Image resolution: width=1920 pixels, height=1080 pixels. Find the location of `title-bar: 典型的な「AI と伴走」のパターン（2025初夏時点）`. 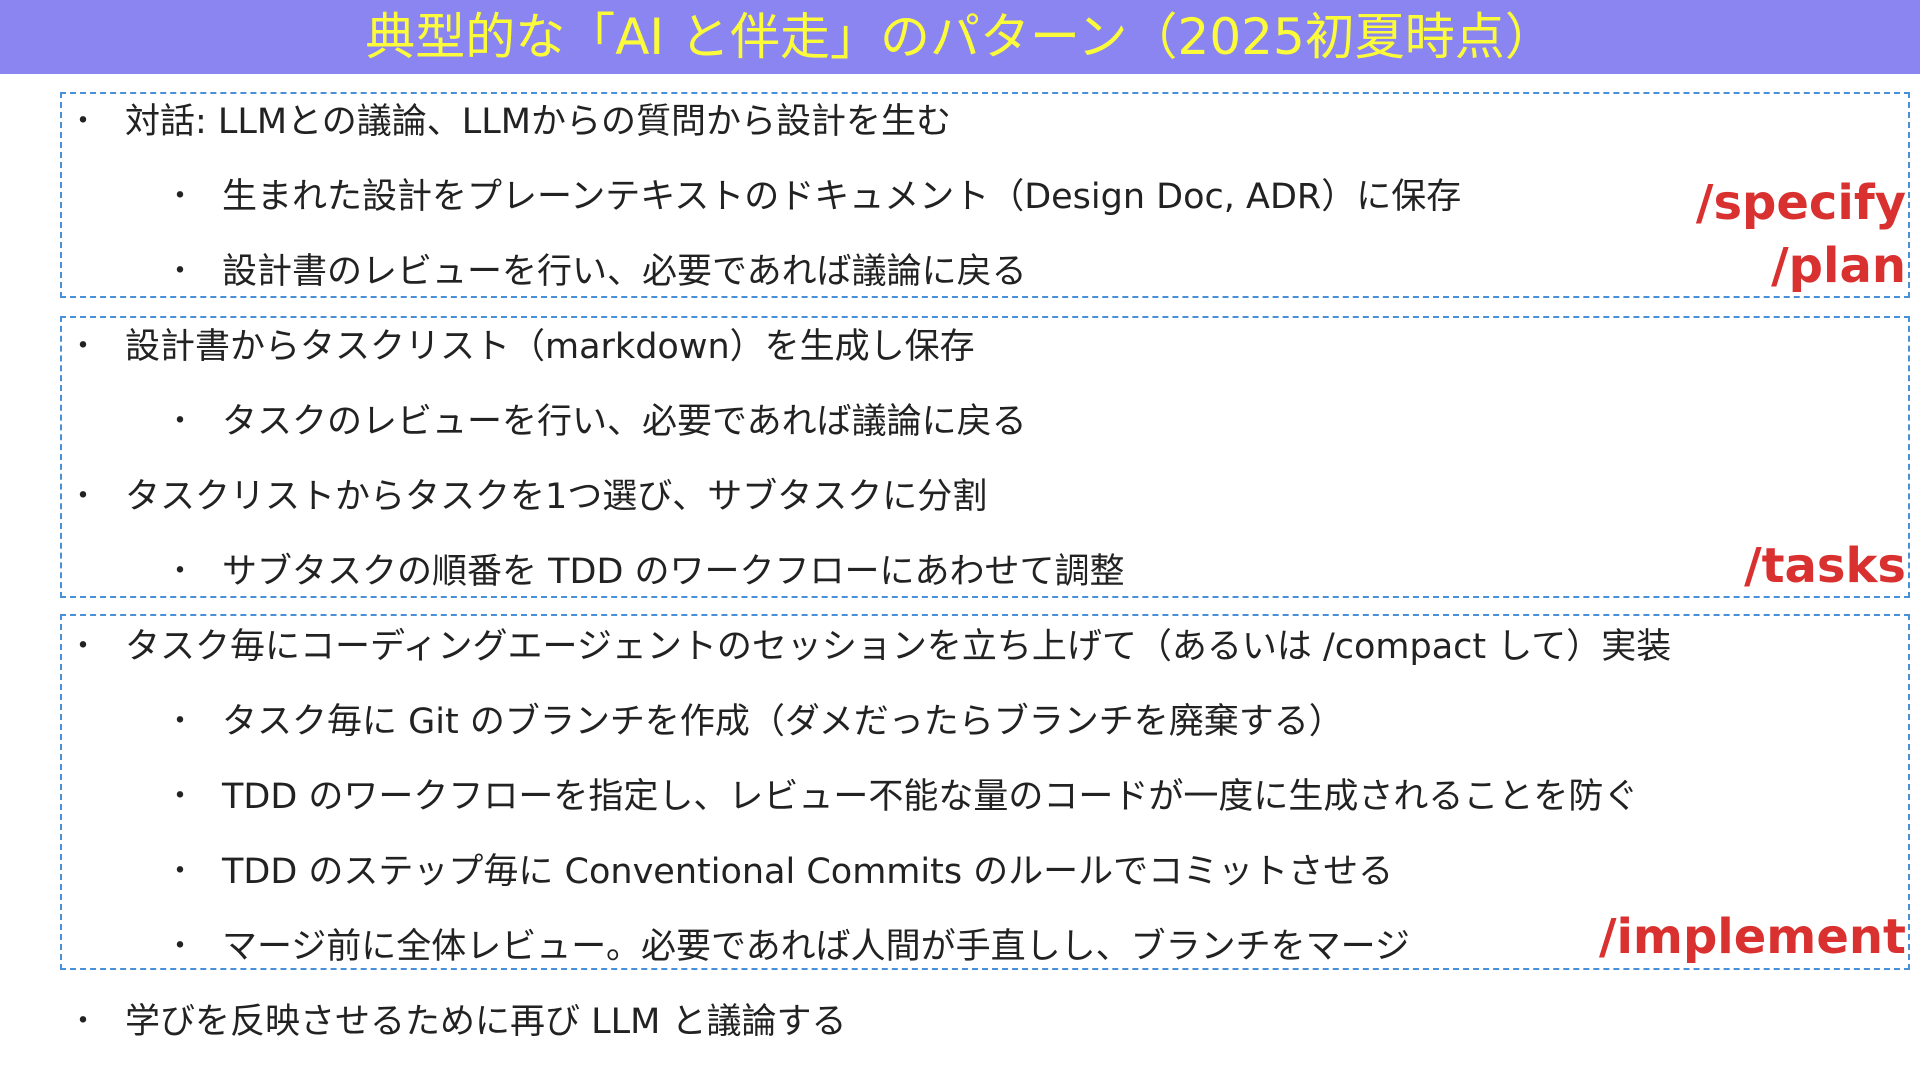

title-bar: 典型的な「AI と伴走」のパターン（2025初夏時点） is located at coordinates (960, 37).